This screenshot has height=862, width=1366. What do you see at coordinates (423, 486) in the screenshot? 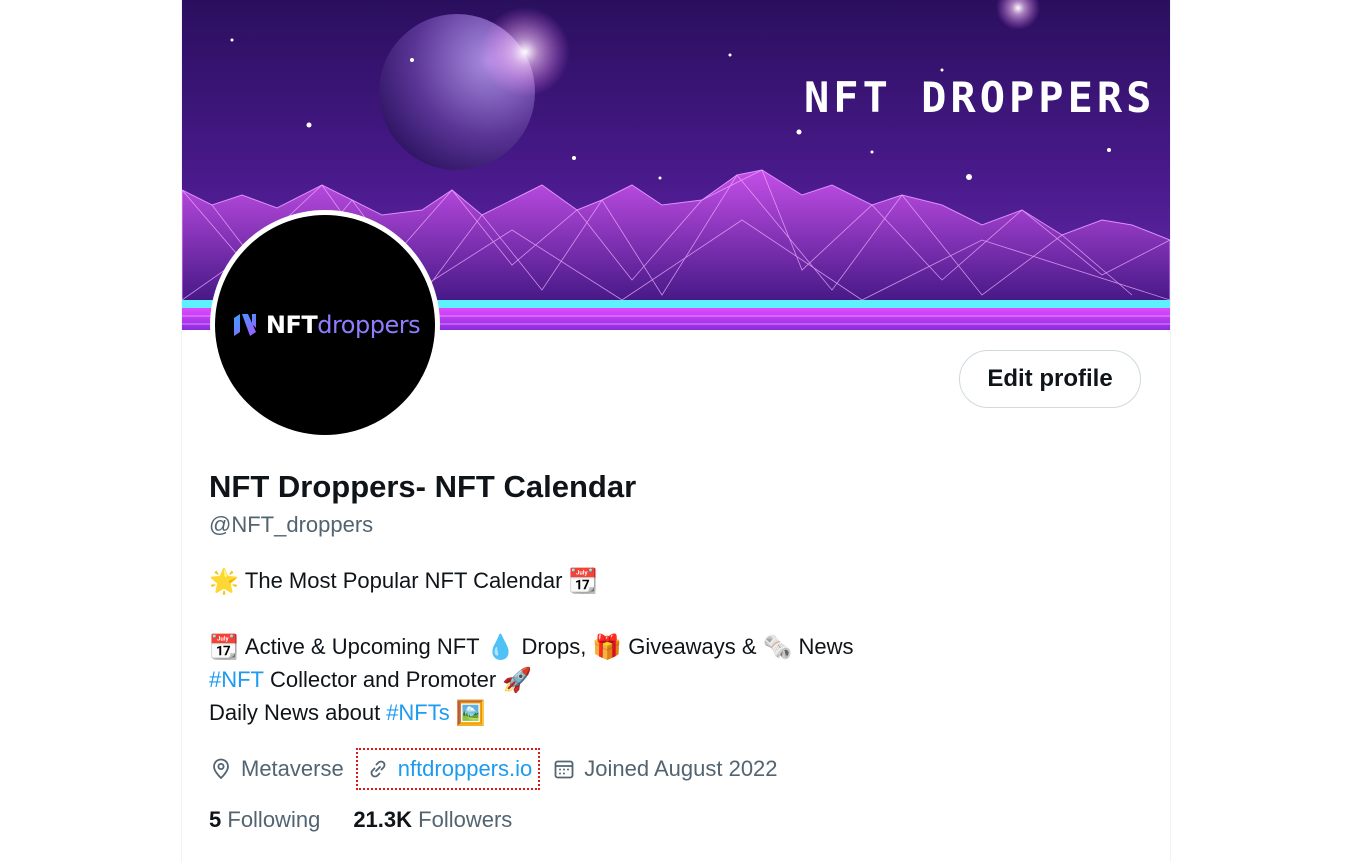
I see `profile-name: NFT Droppers- NFT Calendar` at bounding box center [423, 486].